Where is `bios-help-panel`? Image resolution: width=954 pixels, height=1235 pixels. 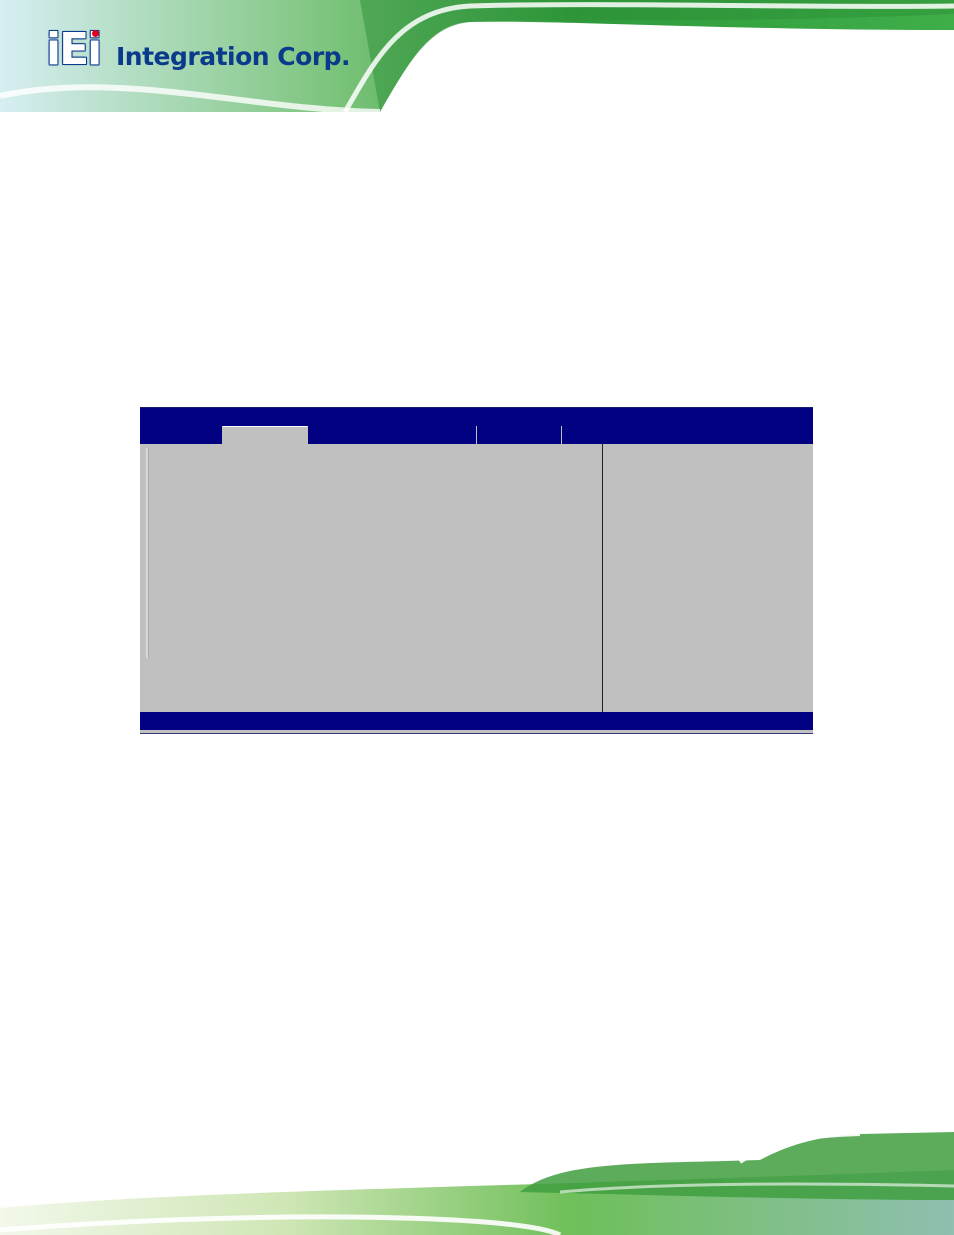 bios-help-panel is located at coordinates (708, 578).